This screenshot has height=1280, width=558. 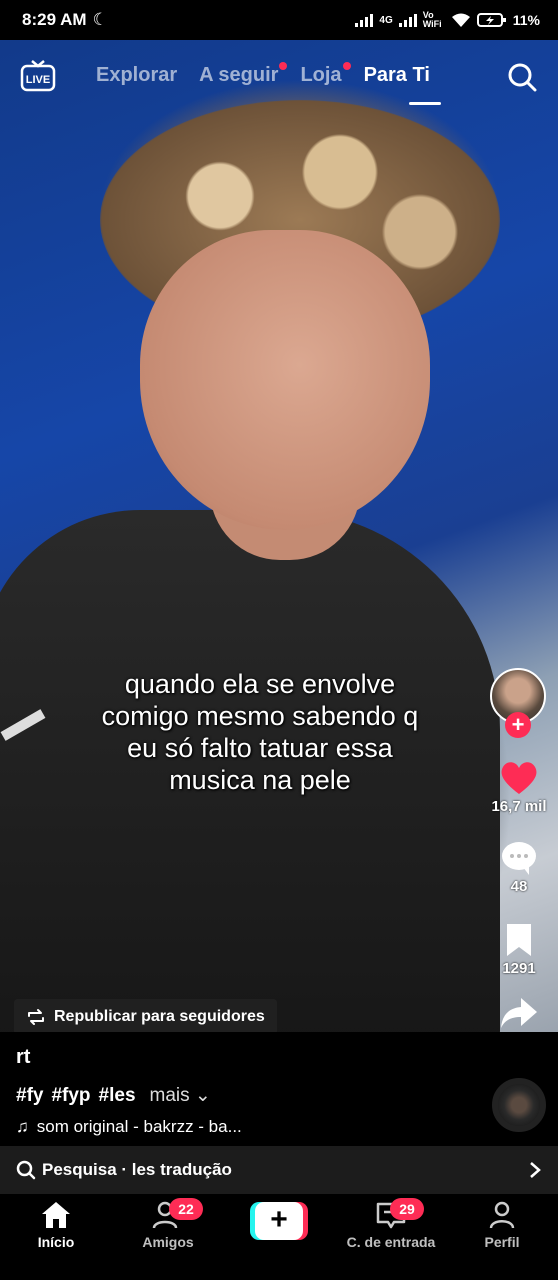 I want to click on home-indicator, so click(x=279, y=1278).